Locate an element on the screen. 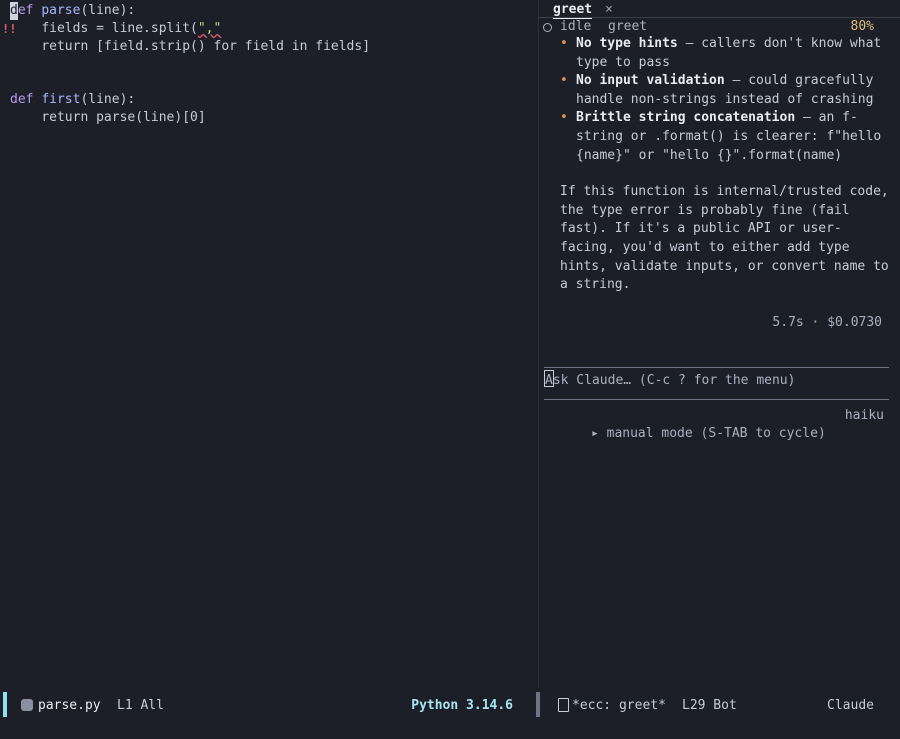 This screenshot has height=739, width=900. close-icon: × is located at coordinates (609, 10).